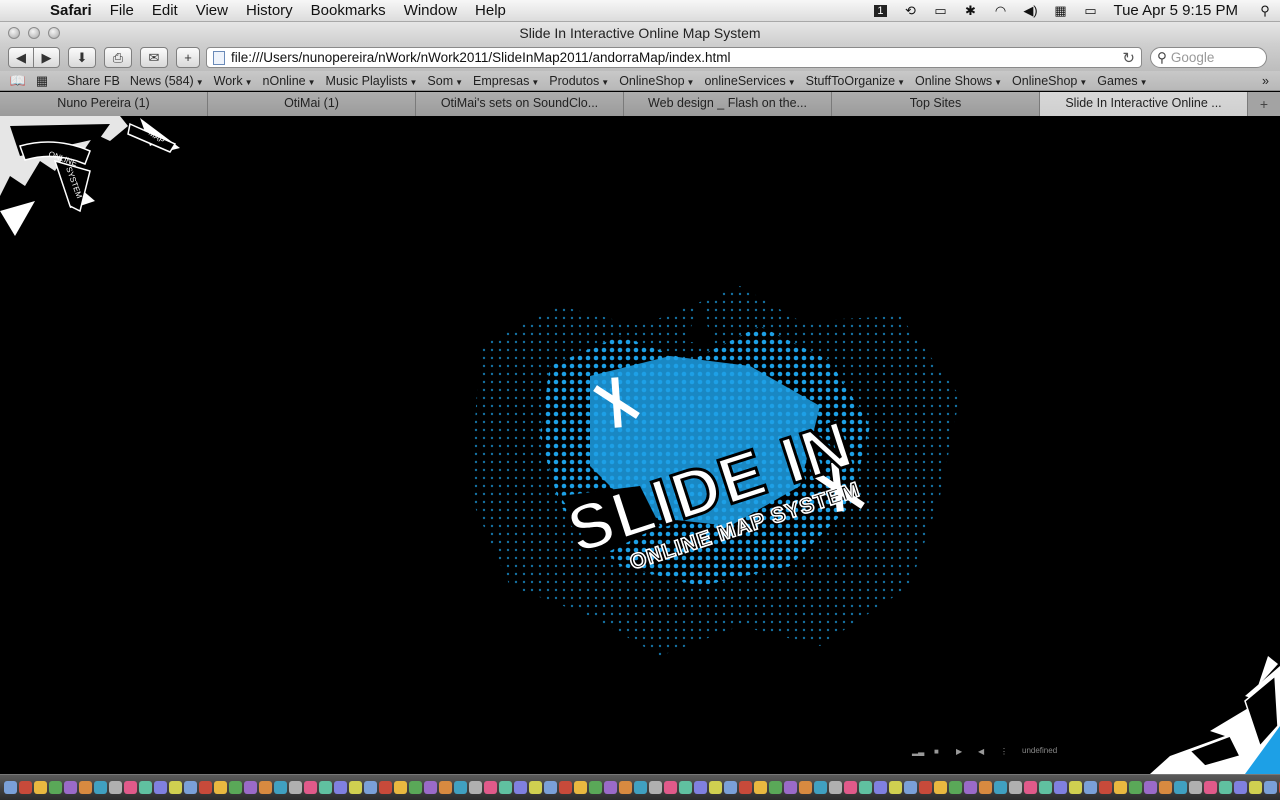 Image resolution: width=1280 pixels, height=800 pixels. What do you see at coordinates (104, 104) in the screenshot?
I see `tab-nuno-pereira: Nuno Pereira (1)` at bounding box center [104, 104].